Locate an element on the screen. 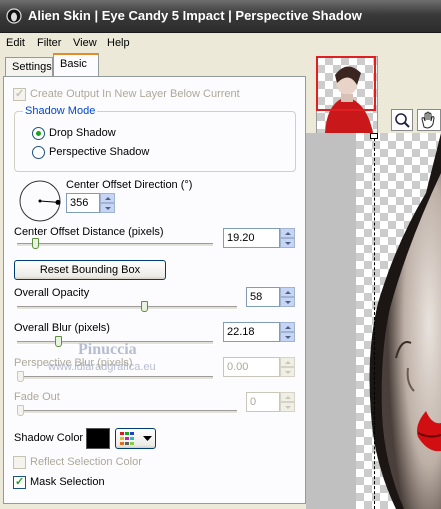 Image resolution: width=441 pixels, height=509 pixels. distance-slider-thumb is located at coordinates (36, 243).